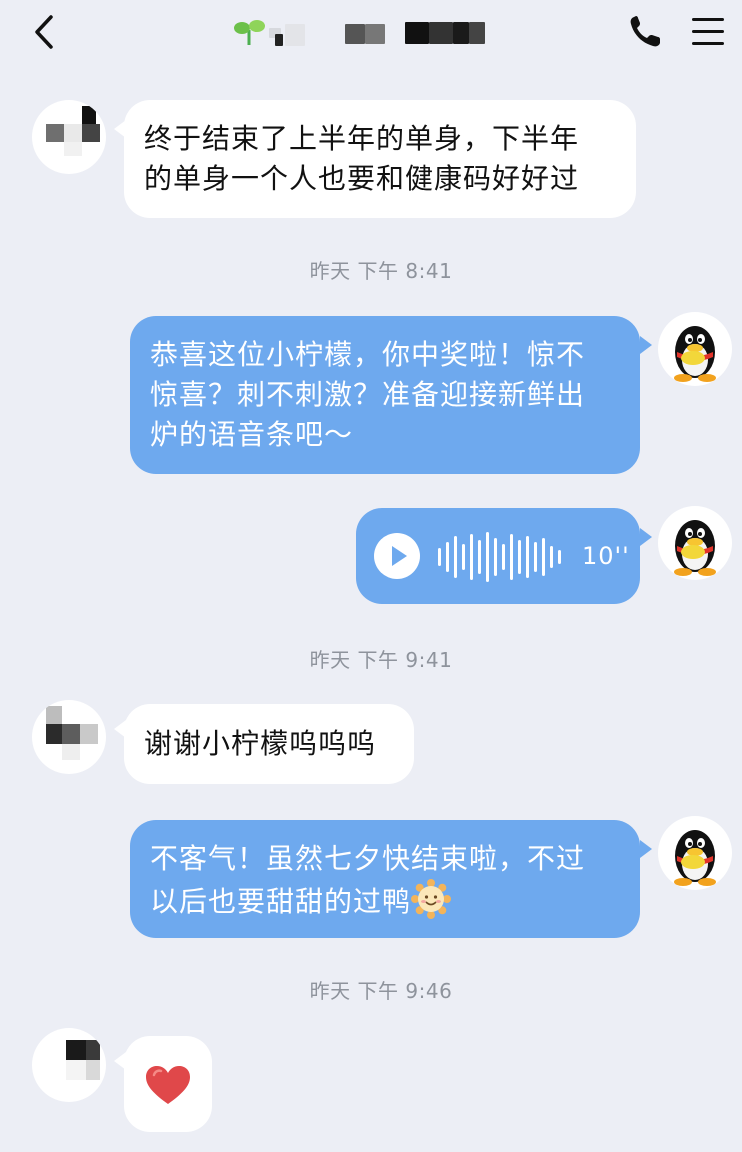  What do you see at coordinates (260, 743) in the screenshot?
I see `message-line: 谢谢小柠檬呜呜呜` at bounding box center [260, 743].